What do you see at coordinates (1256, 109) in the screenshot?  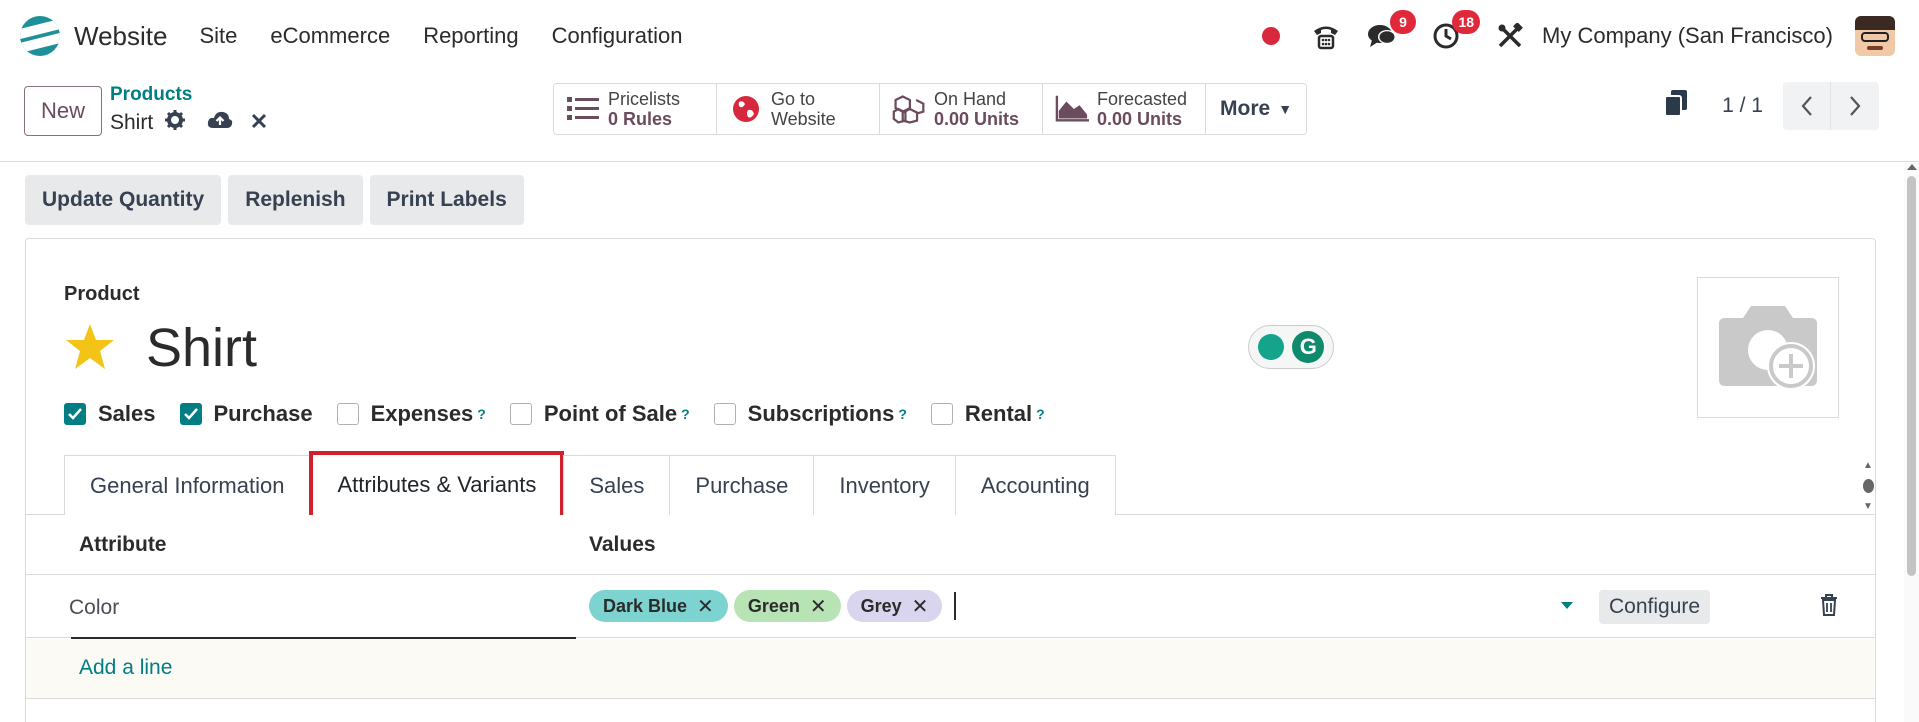 I see `more-smart-buttons-dropdown: More ▼` at bounding box center [1256, 109].